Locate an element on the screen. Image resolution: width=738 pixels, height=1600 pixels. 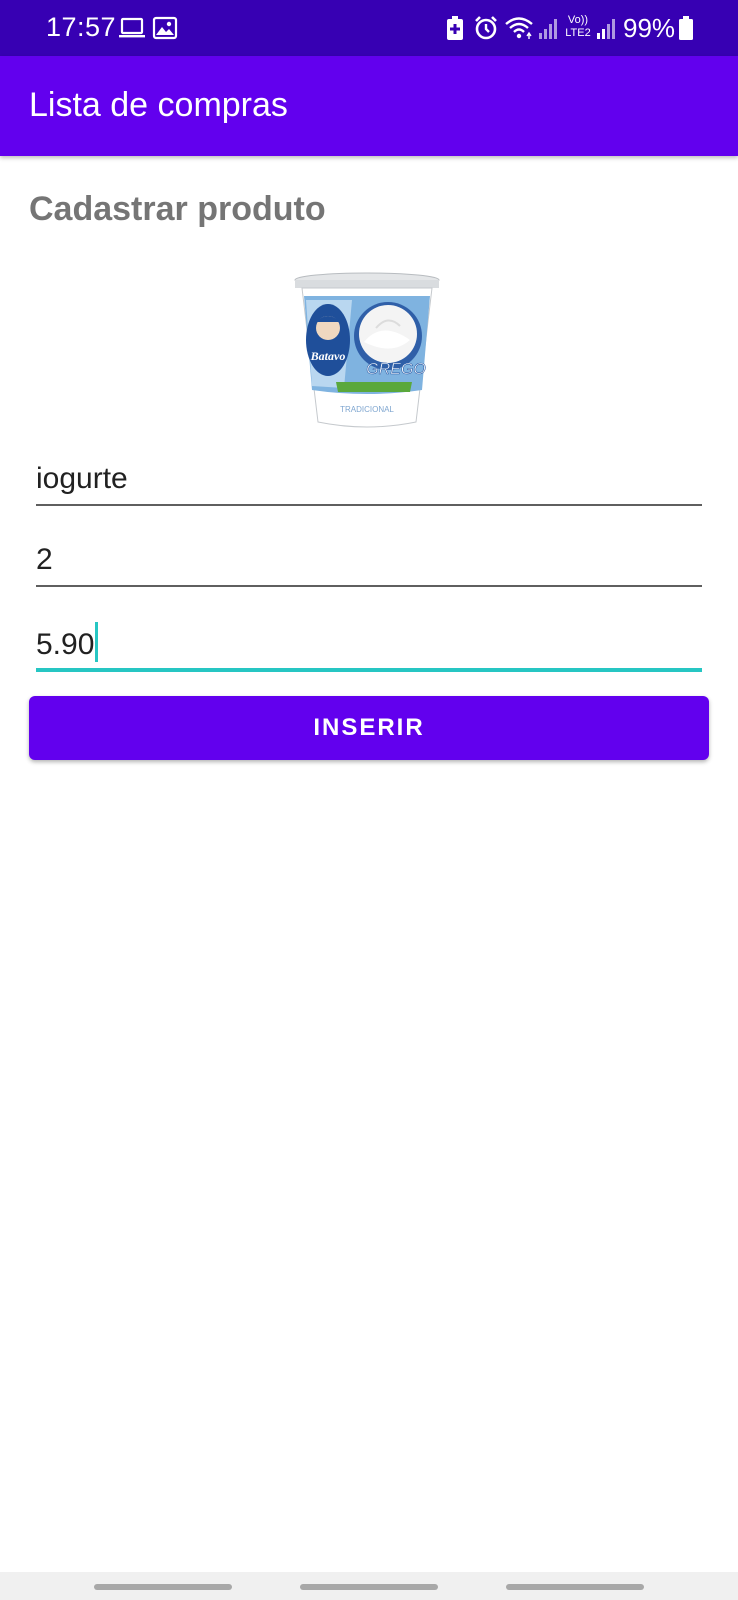
nav-recents-indicator is located at coordinates (163, 1587).